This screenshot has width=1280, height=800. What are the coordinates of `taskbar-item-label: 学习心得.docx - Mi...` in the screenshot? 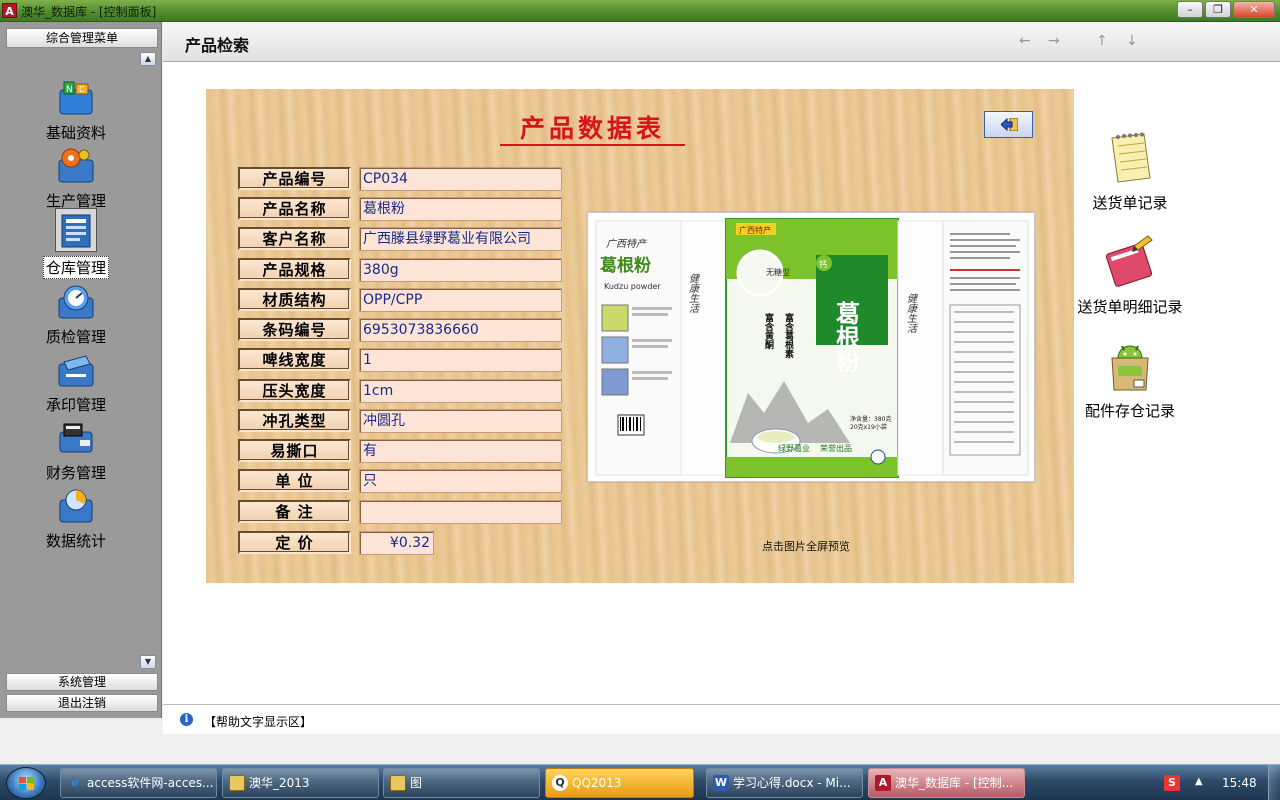 It's located at (792, 783).